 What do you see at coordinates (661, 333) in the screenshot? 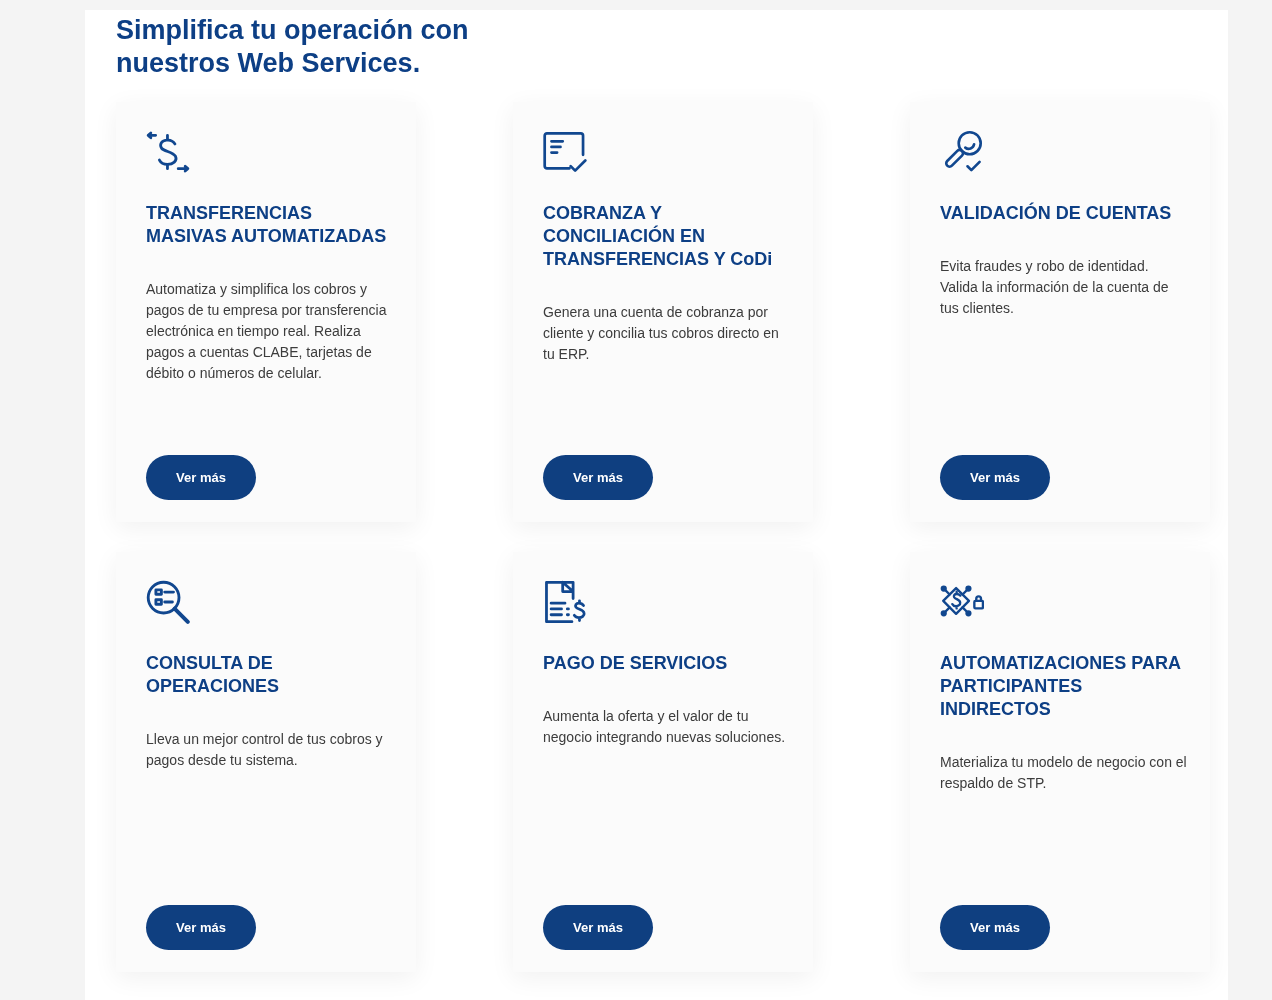
I see `card-description: Genera una cuenta de cobranza por cliente y concilia tus cobros directo en tu ERP.` at bounding box center [661, 333].